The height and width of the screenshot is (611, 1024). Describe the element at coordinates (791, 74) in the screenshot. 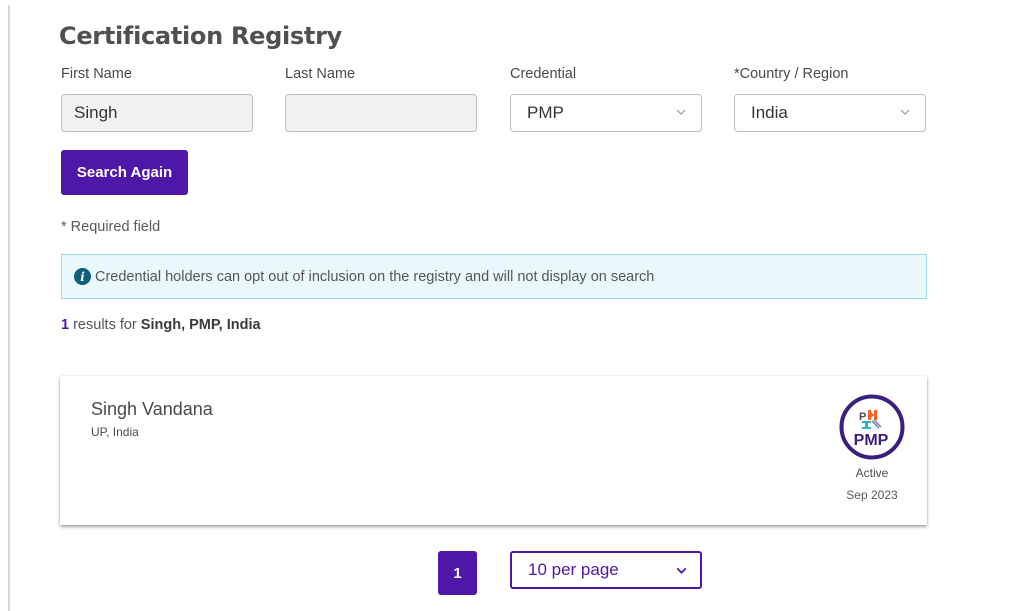

I see `country-label: *Country / Region` at that location.